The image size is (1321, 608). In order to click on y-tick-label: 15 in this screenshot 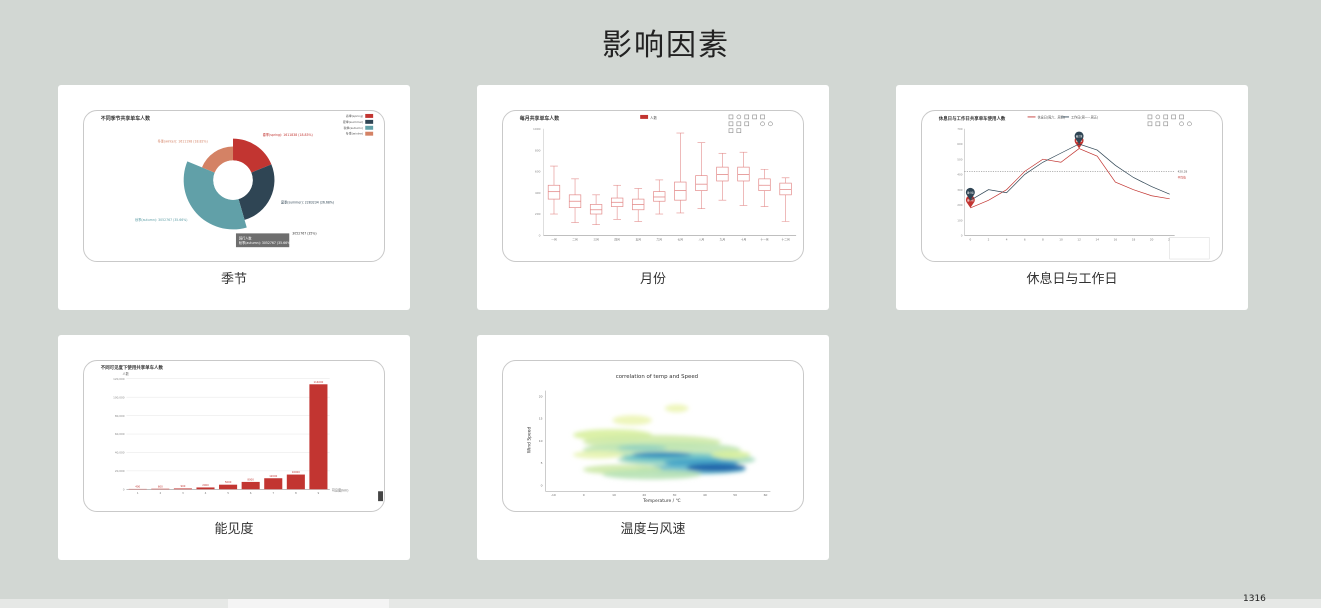, I will do `click(541, 419)`.